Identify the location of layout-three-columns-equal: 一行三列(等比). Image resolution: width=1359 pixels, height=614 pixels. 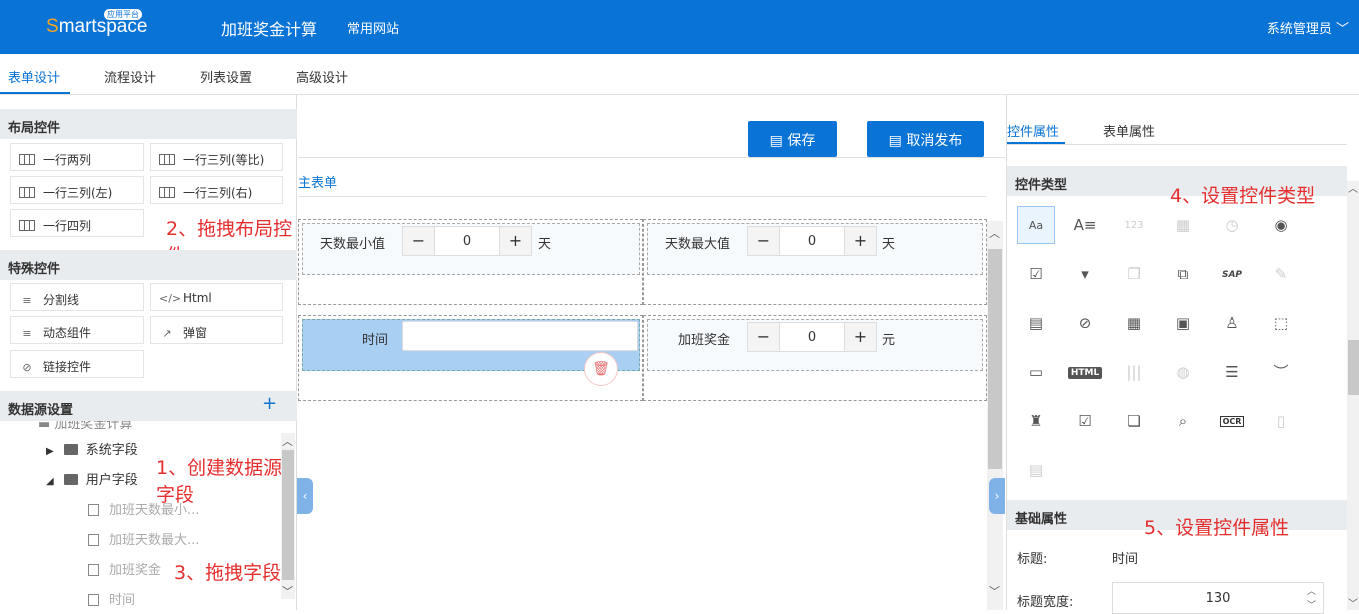
(216, 157).